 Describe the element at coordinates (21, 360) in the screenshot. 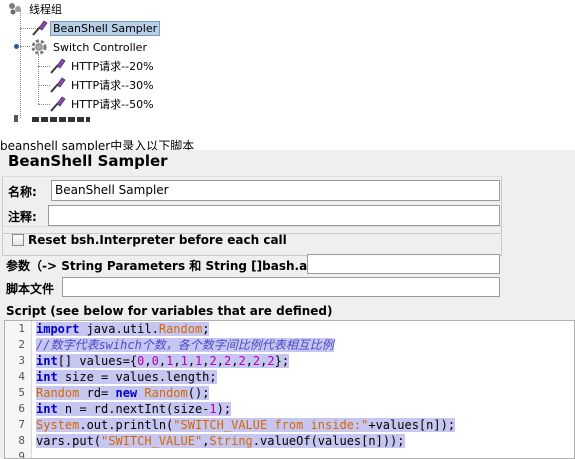

I see `line-number: 3` at that location.